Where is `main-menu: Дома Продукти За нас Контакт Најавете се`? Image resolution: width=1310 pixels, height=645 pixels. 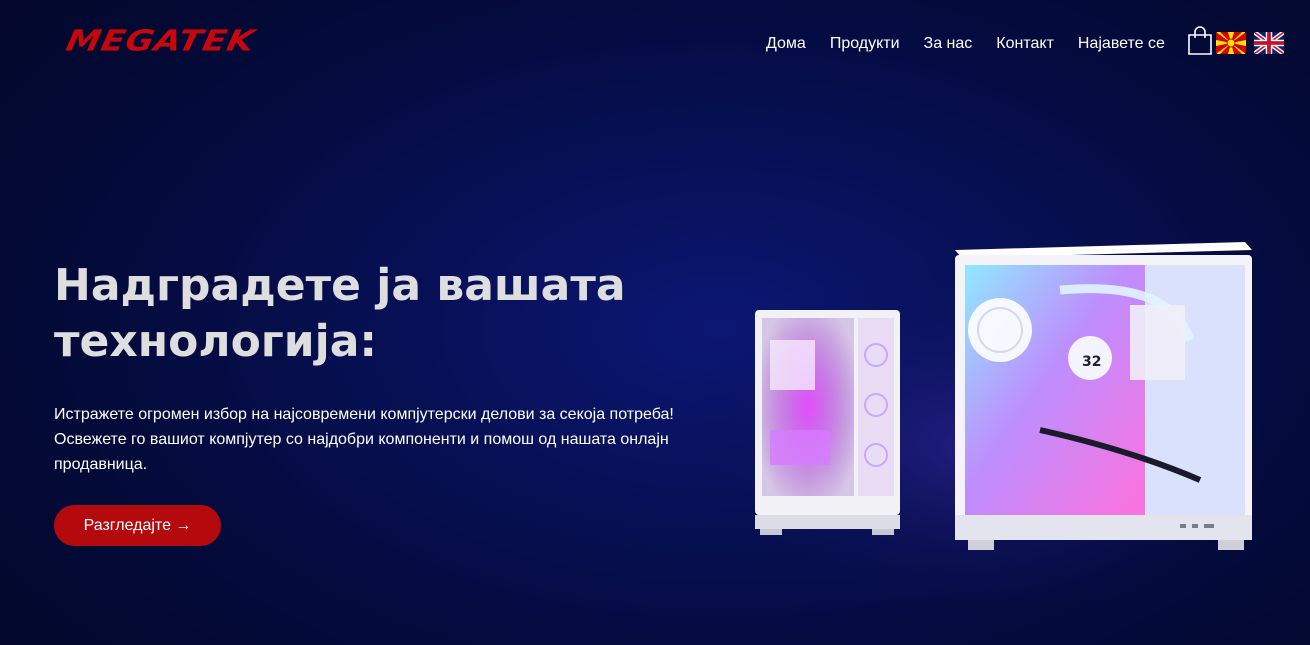 main-menu: Дома Продукти За нас Контакт Најавете се is located at coordinates (977, 44).